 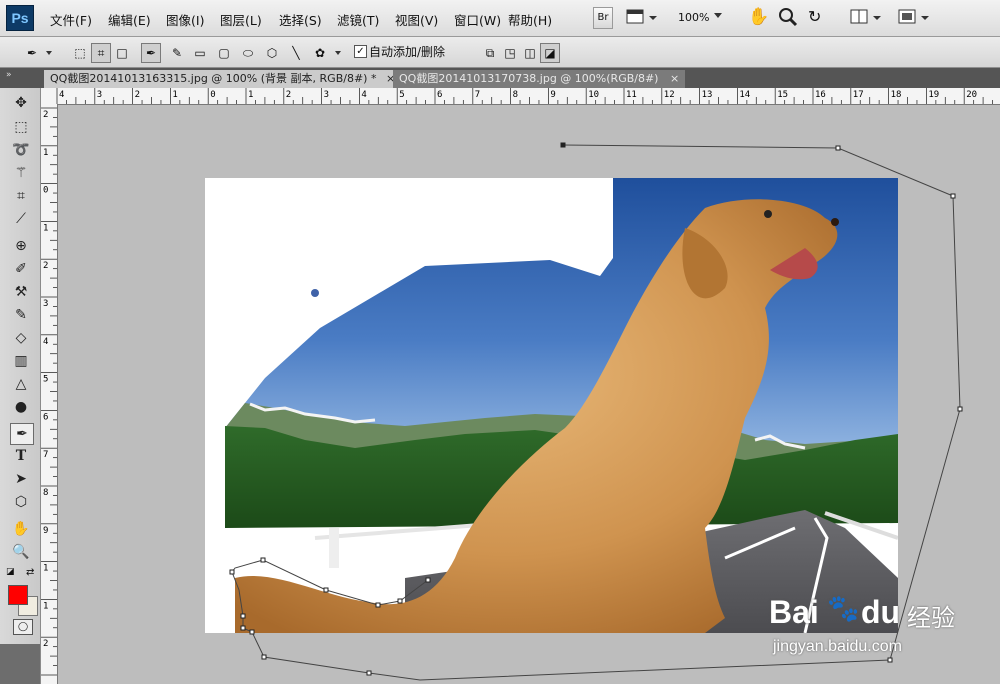 What do you see at coordinates (21, 338) in the screenshot?
I see `eraser-icon: ◇` at bounding box center [21, 338].